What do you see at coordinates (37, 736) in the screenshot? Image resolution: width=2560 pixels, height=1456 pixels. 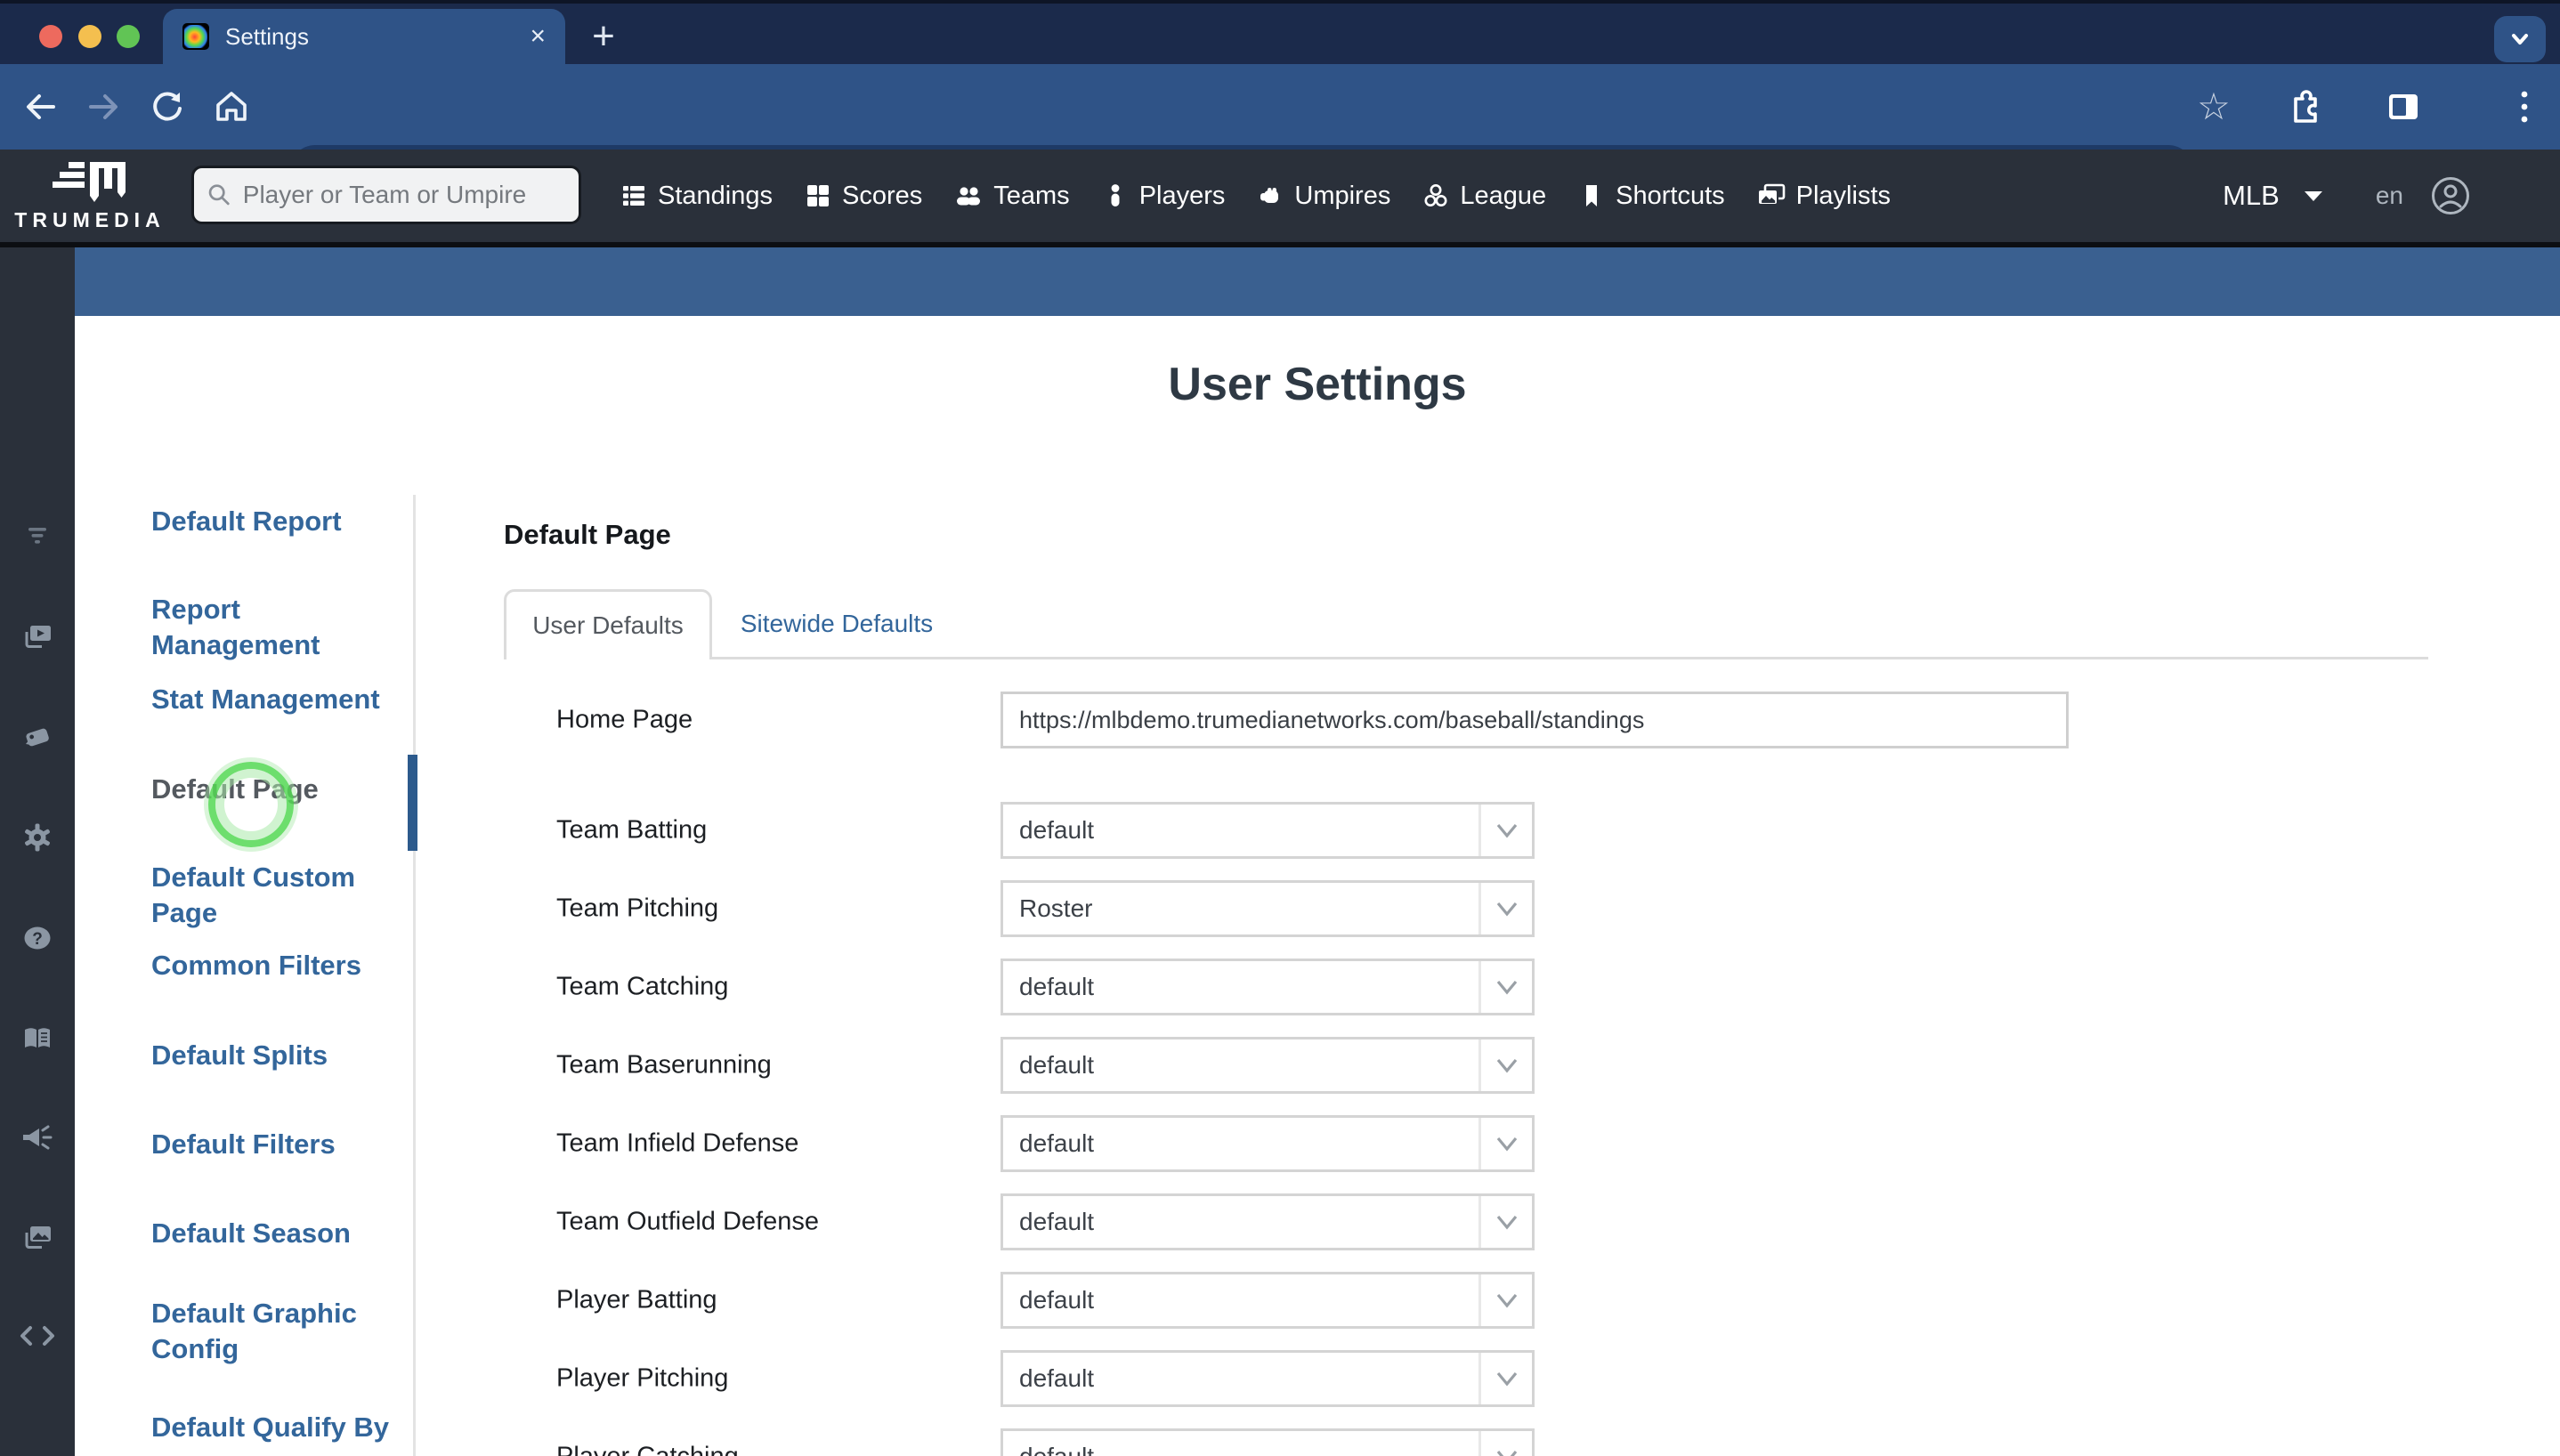 I see `tag-icon` at bounding box center [37, 736].